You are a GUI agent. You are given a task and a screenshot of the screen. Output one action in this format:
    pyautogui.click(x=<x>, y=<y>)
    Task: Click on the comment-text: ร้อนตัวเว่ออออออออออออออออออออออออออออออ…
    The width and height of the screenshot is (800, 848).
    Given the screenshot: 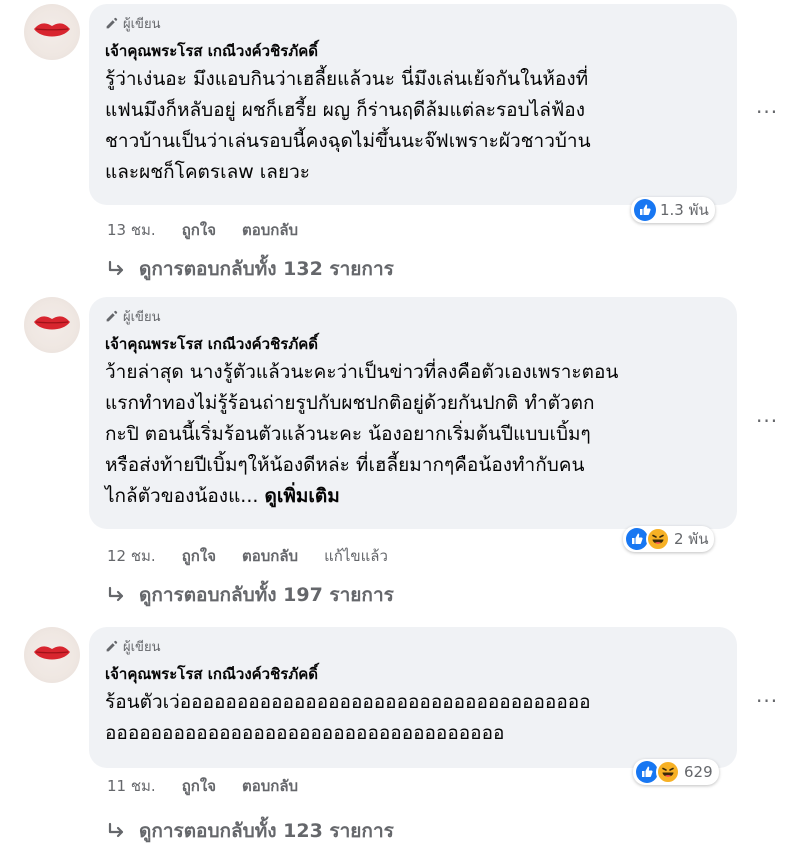 What is the action you would take?
    pyautogui.click(x=348, y=717)
    